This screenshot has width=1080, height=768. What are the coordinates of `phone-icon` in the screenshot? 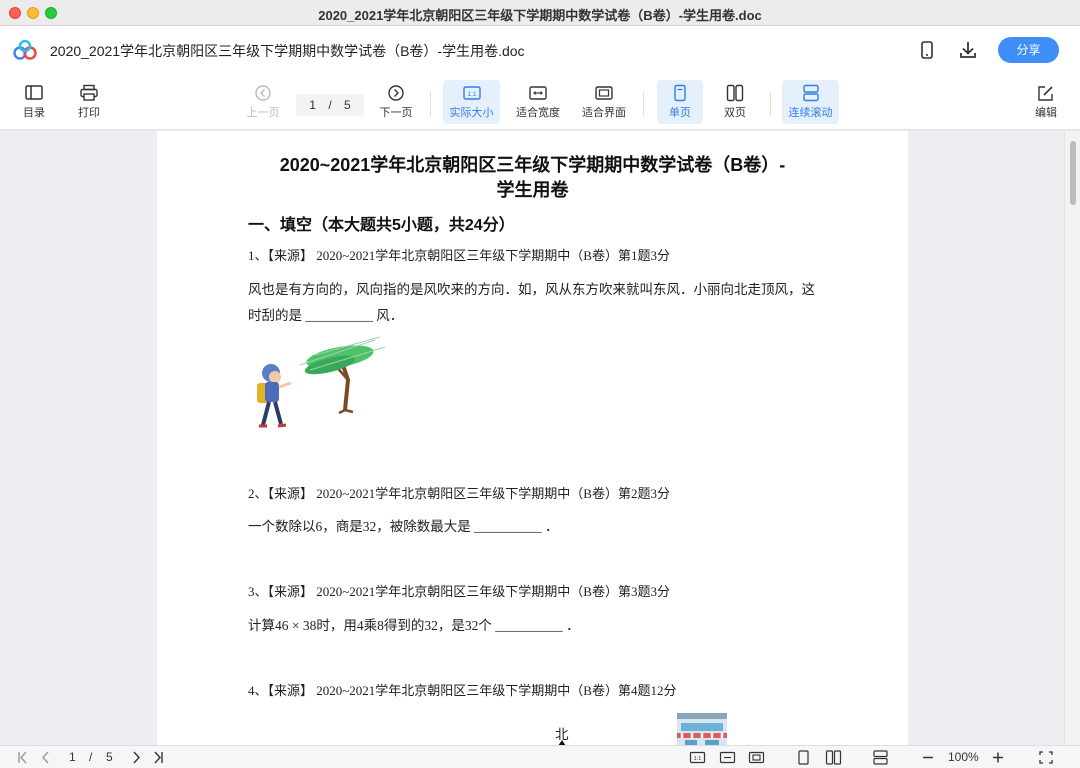 It's located at (927, 50).